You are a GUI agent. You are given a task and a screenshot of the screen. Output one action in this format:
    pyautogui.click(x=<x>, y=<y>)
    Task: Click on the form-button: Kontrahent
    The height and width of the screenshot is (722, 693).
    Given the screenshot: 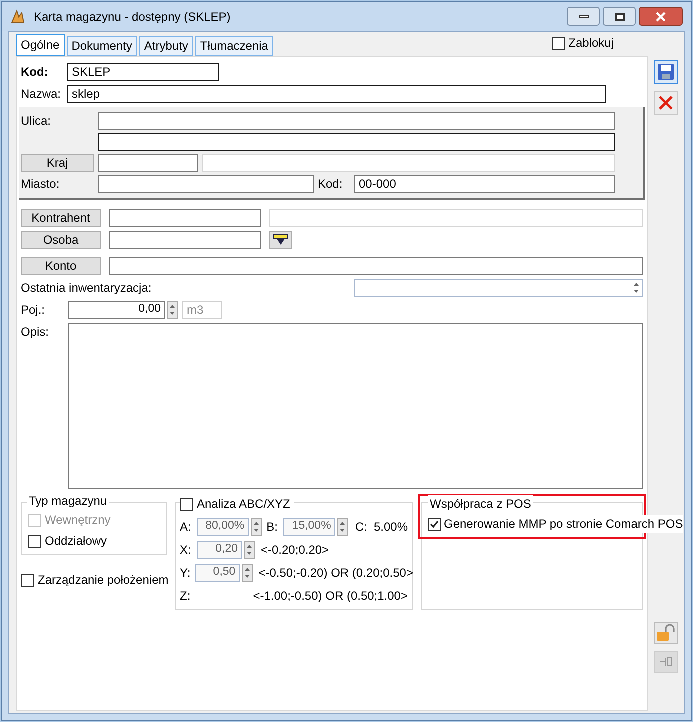 What is the action you would take?
    pyautogui.click(x=61, y=218)
    